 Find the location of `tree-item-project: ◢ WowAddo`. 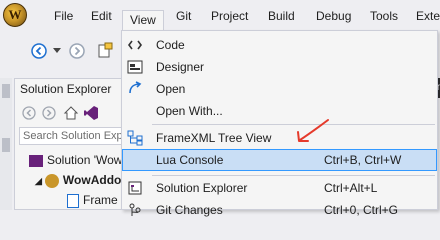

tree-item-project: ◢ WowAddo is located at coordinates (78, 180).